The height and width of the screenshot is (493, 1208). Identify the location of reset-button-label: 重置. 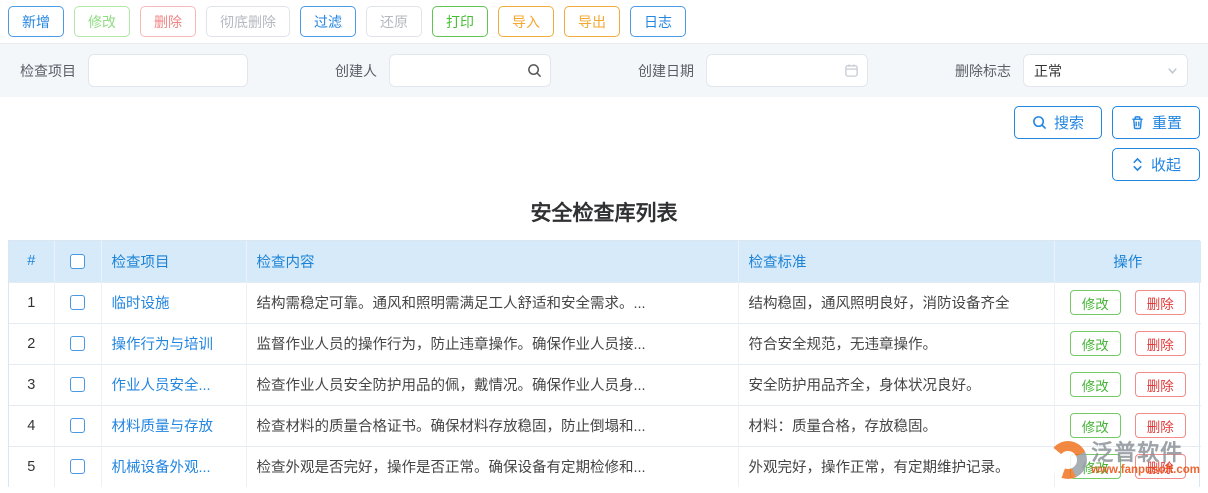
(1166, 123).